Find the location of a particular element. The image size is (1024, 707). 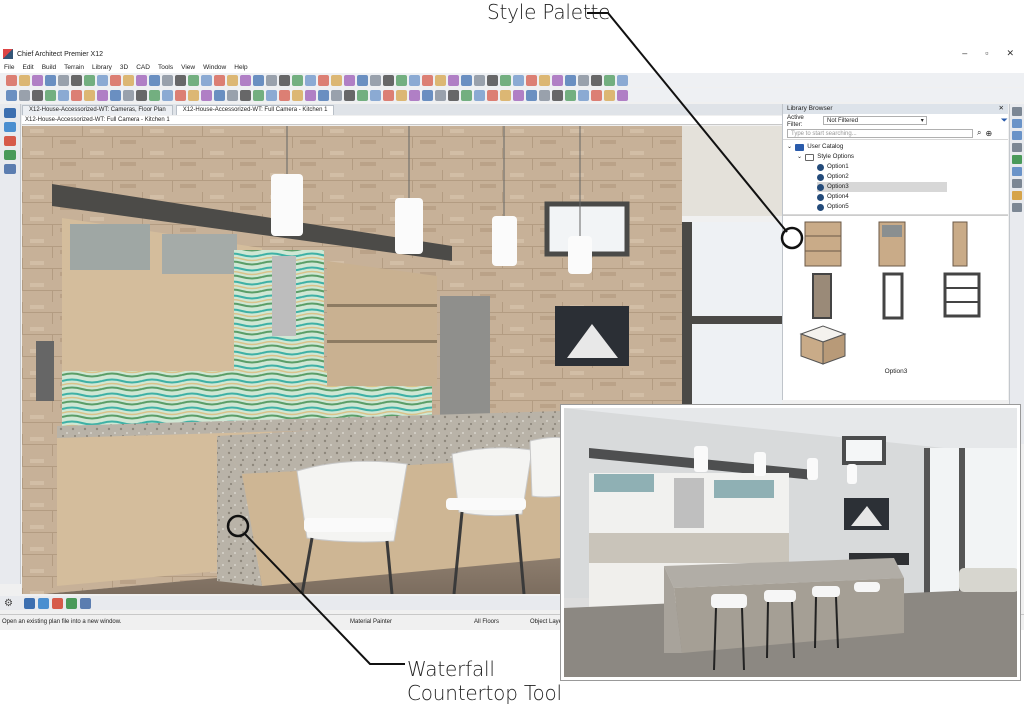

thumb-window-square is located at coordinates (962, 295).